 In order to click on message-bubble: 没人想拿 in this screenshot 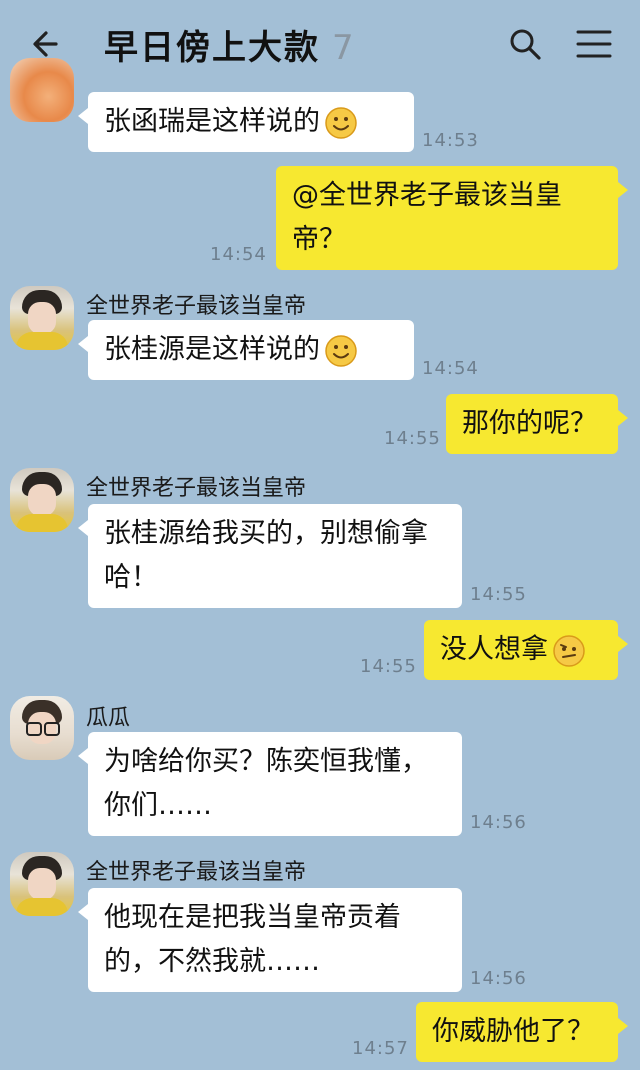, I will do `click(526, 650)`.